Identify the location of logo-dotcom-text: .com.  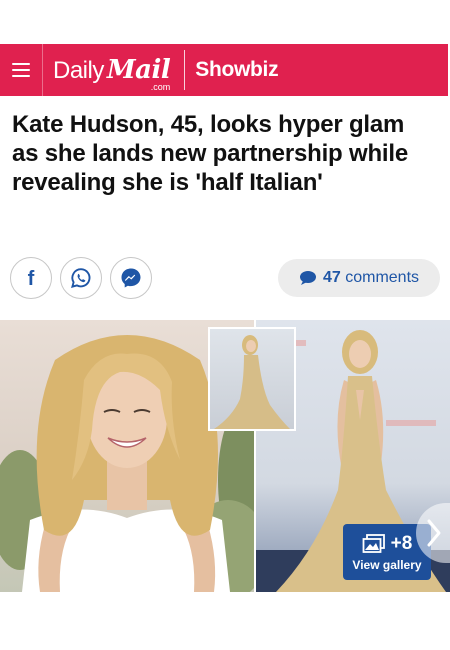
(160, 87).